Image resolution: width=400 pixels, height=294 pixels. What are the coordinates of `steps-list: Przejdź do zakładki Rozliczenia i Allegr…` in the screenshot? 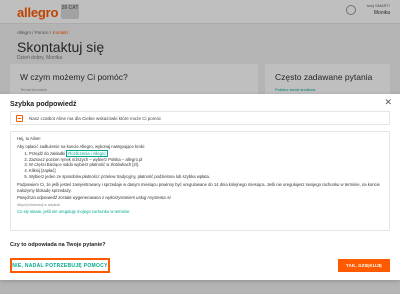 It's located at (200, 165).